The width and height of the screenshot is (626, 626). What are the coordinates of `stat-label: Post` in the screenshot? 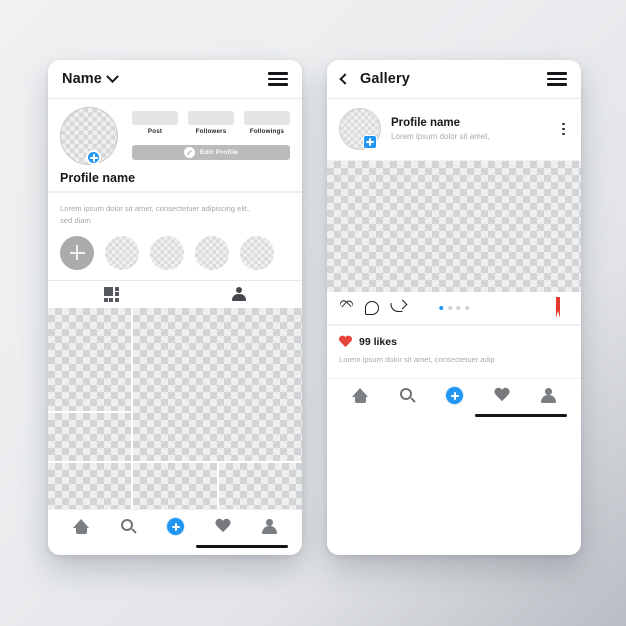 It's located at (155, 131).